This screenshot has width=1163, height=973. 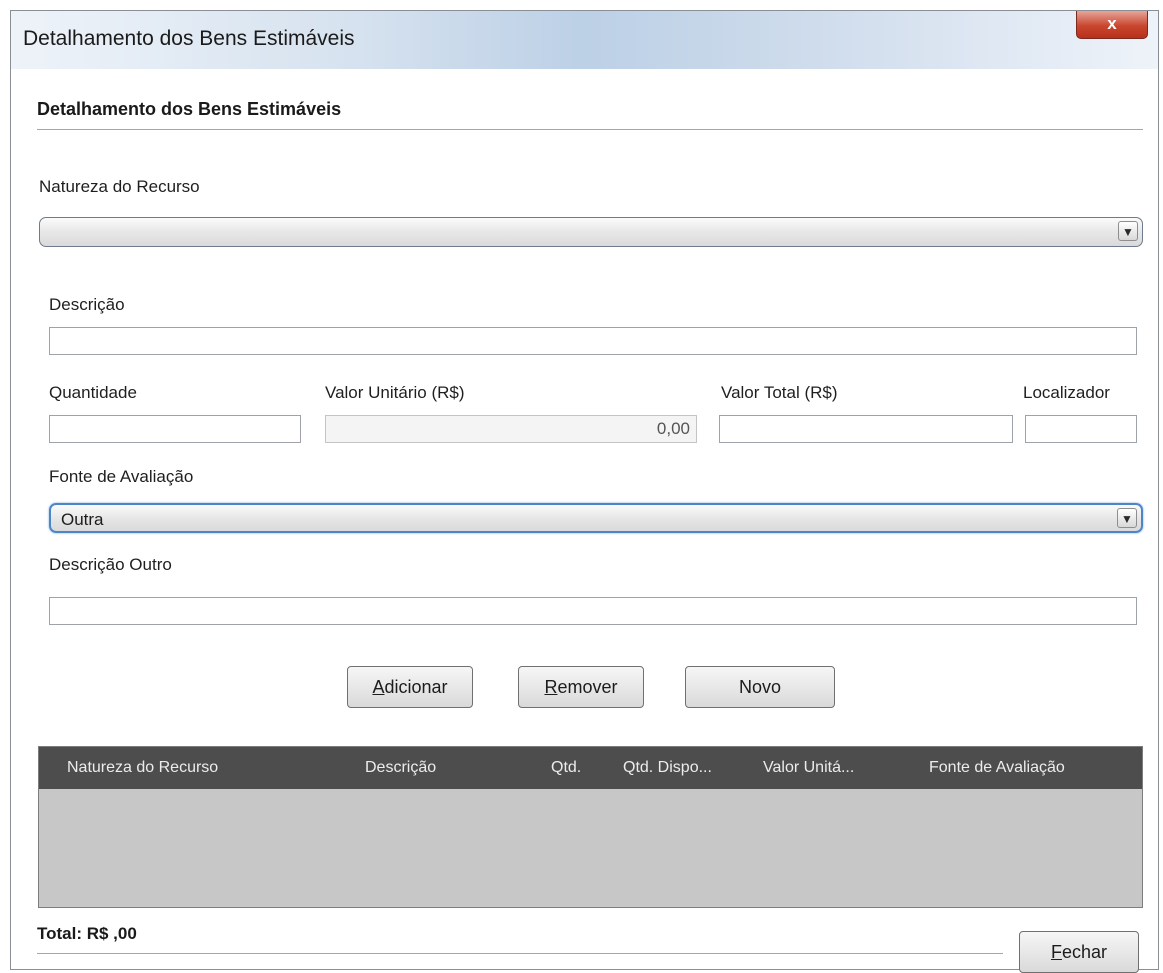 What do you see at coordinates (866, 429) in the screenshot?
I see `valor-total-input` at bounding box center [866, 429].